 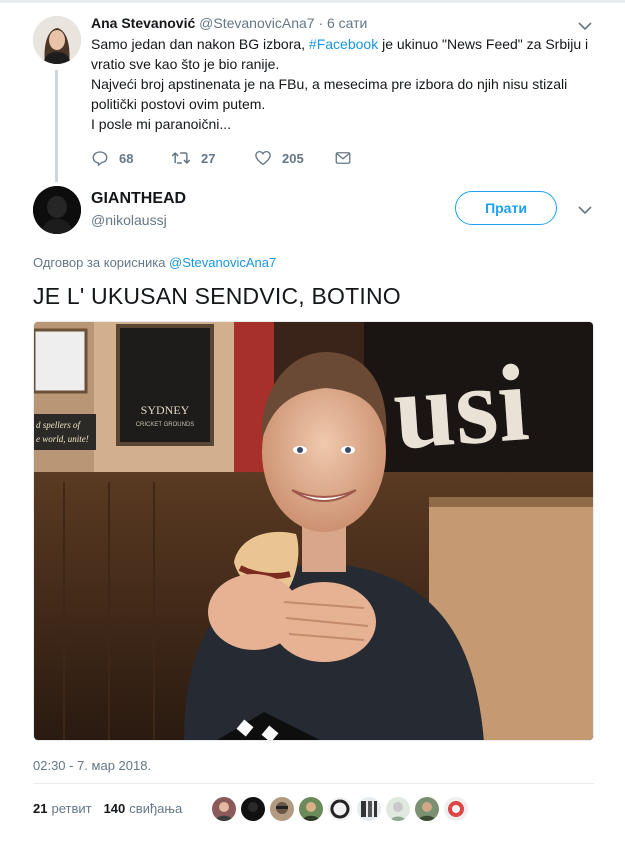 I want to click on user-name: GIANTHEAD, so click(x=138, y=199).